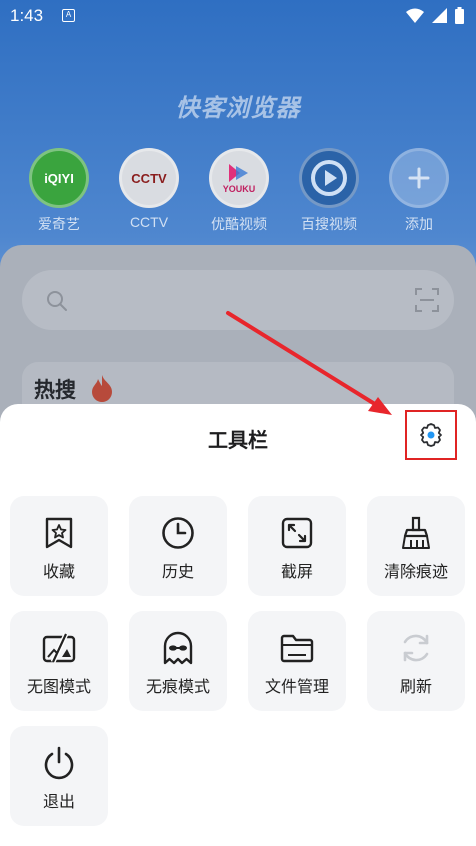 This screenshot has width=476, height=846. What do you see at coordinates (27, 15) in the screenshot?
I see `status-time: 1:43` at bounding box center [27, 15].